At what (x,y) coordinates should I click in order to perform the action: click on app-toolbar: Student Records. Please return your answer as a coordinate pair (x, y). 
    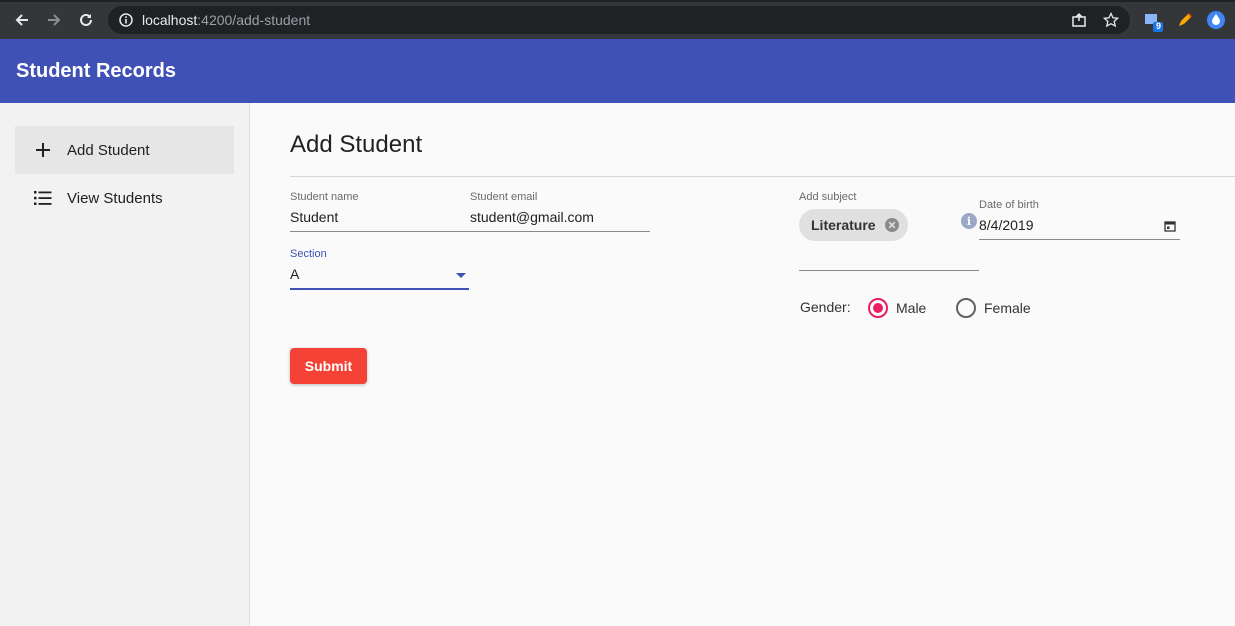
    Looking at the image, I should click on (617, 71).